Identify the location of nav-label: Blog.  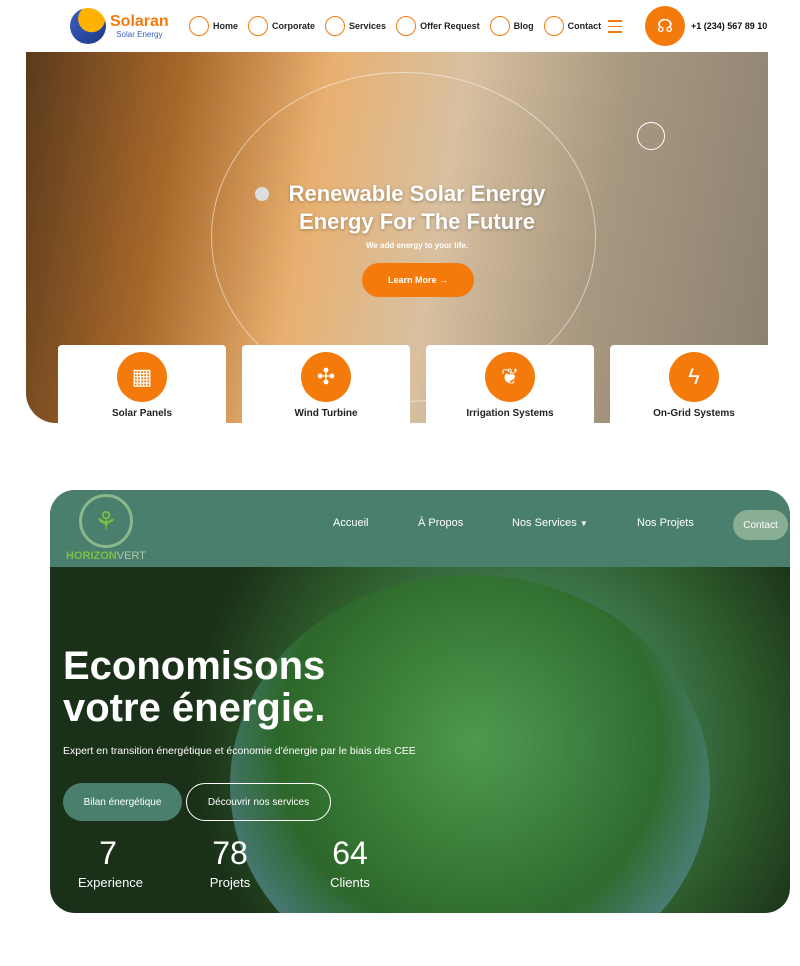
(523, 26).